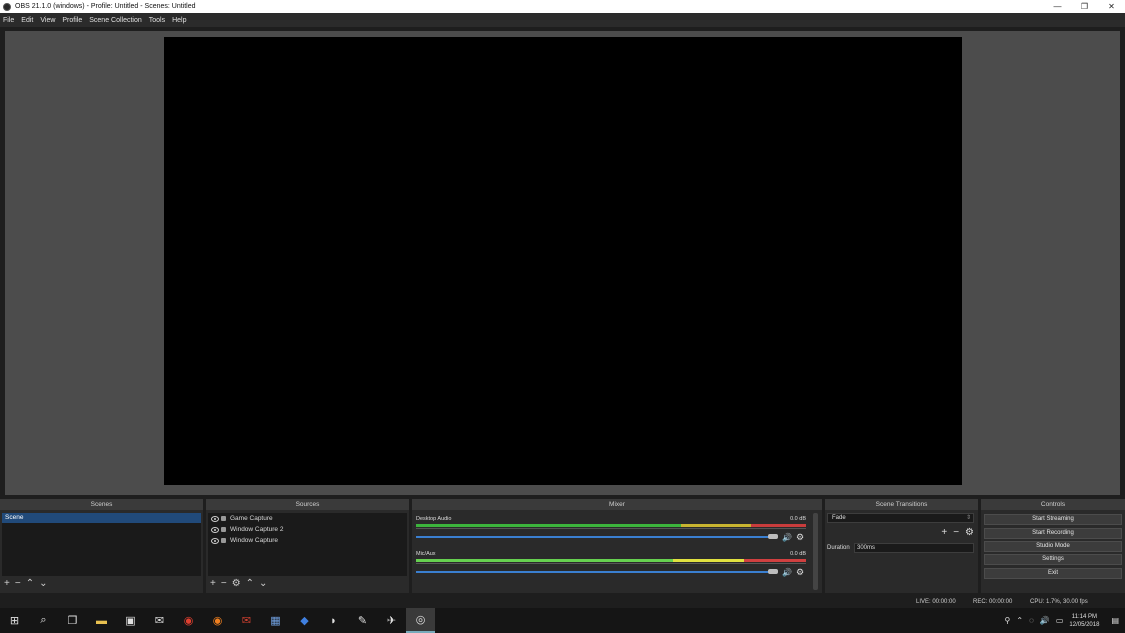 The width and height of the screenshot is (1125, 633). I want to click on window-controls: — ❐ ✕, so click(1084, 6).